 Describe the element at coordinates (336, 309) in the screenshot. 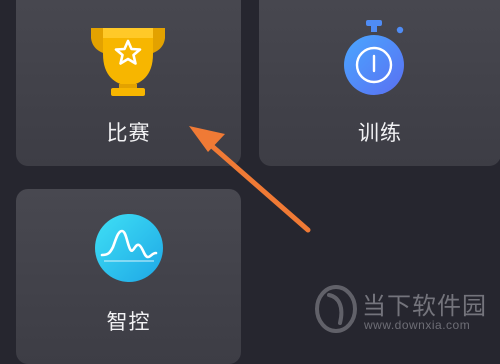

I see `downxia-logo-icon` at that location.